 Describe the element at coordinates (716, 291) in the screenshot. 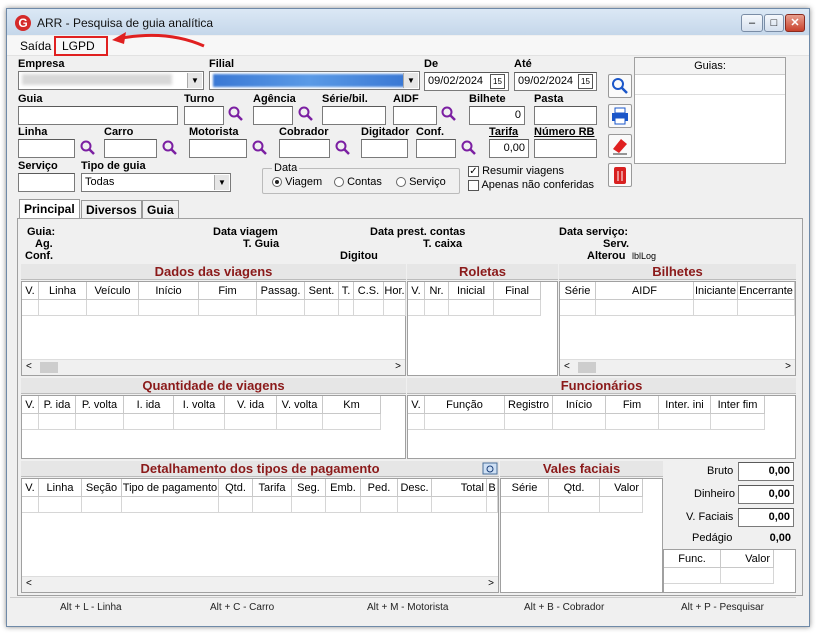

I see `col-iniciante: Iniciante` at that location.